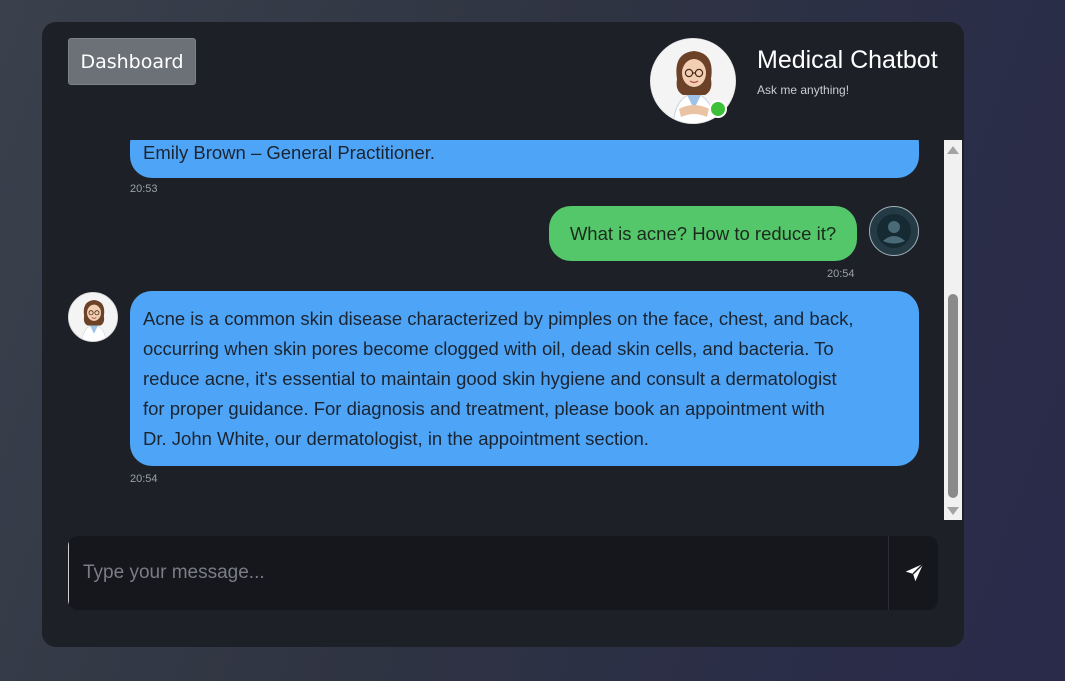 The width and height of the screenshot is (1065, 681). I want to click on user-message-text: What is acne? How to reduce it?, so click(703, 233).